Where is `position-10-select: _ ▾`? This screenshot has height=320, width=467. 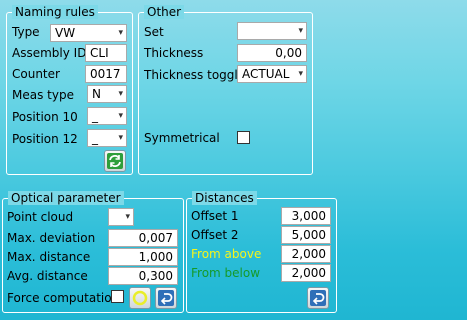
position-10-select: _ ▾ is located at coordinates (107, 116).